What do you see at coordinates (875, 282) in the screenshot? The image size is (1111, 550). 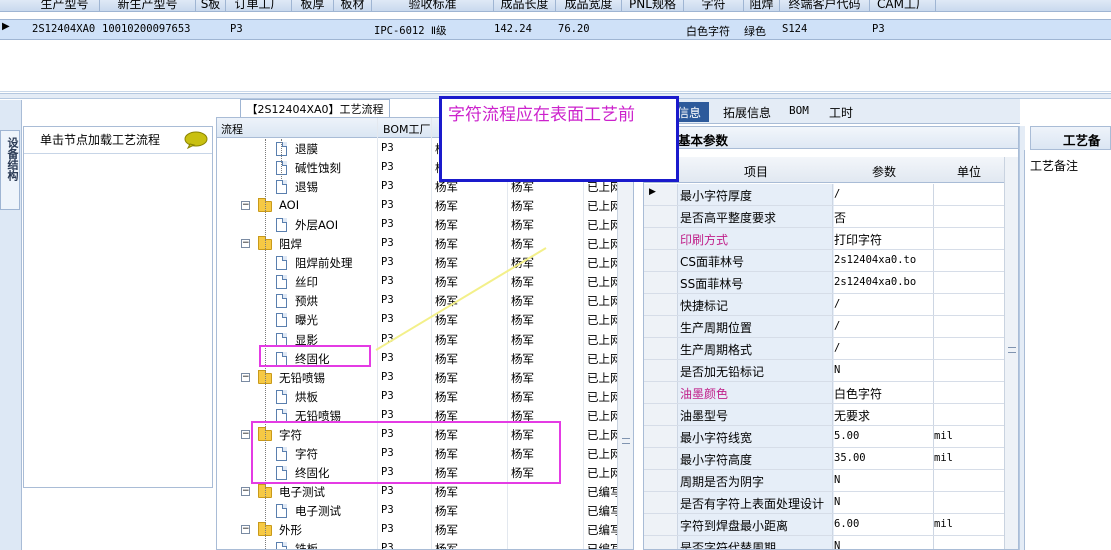 I see `param-value: 2s12404xa0.bo` at bounding box center [875, 282].